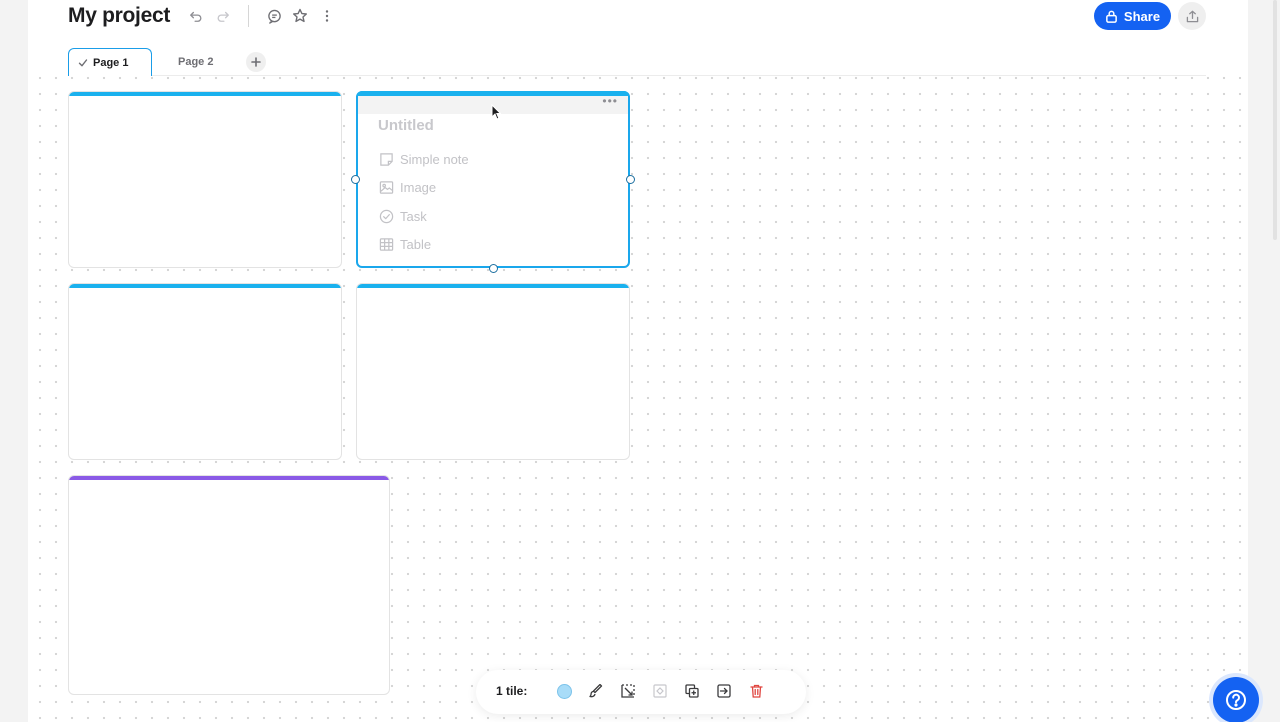 This screenshot has width=1280, height=722. What do you see at coordinates (355, 179) in the screenshot?
I see `resize-handle-left` at bounding box center [355, 179].